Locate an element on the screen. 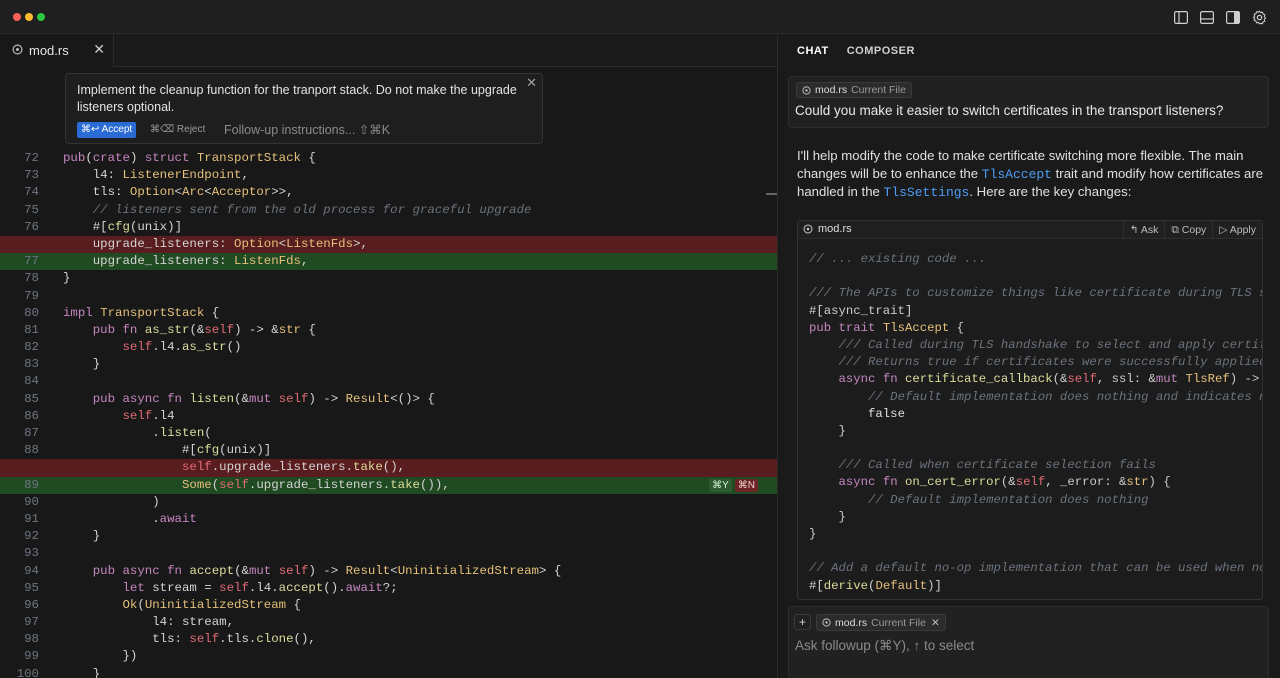 The height and width of the screenshot is (678, 1280). tab-mod-rs: mod.rs ✕ is located at coordinates (57, 50).